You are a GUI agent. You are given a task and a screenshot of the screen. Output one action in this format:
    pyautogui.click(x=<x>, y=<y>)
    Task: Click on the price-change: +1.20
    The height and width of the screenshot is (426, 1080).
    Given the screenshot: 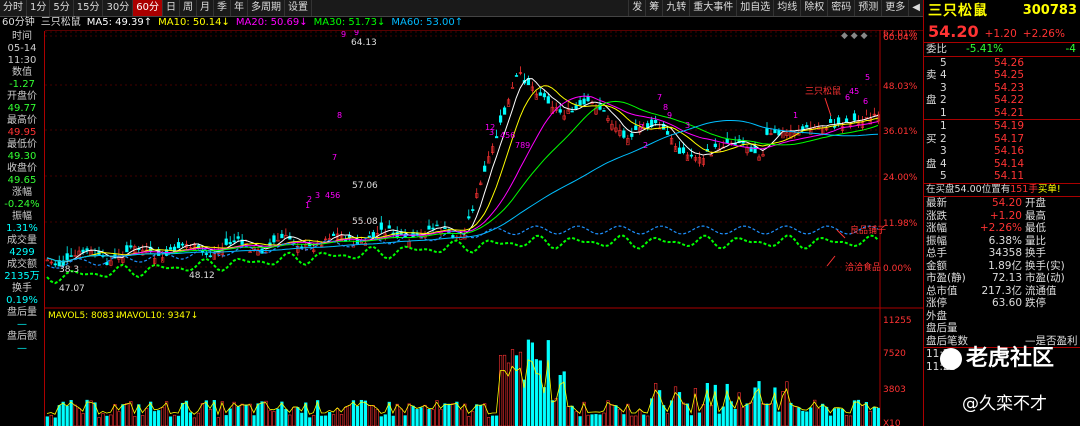 What is the action you would take?
    pyautogui.click(x=1000, y=34)
    